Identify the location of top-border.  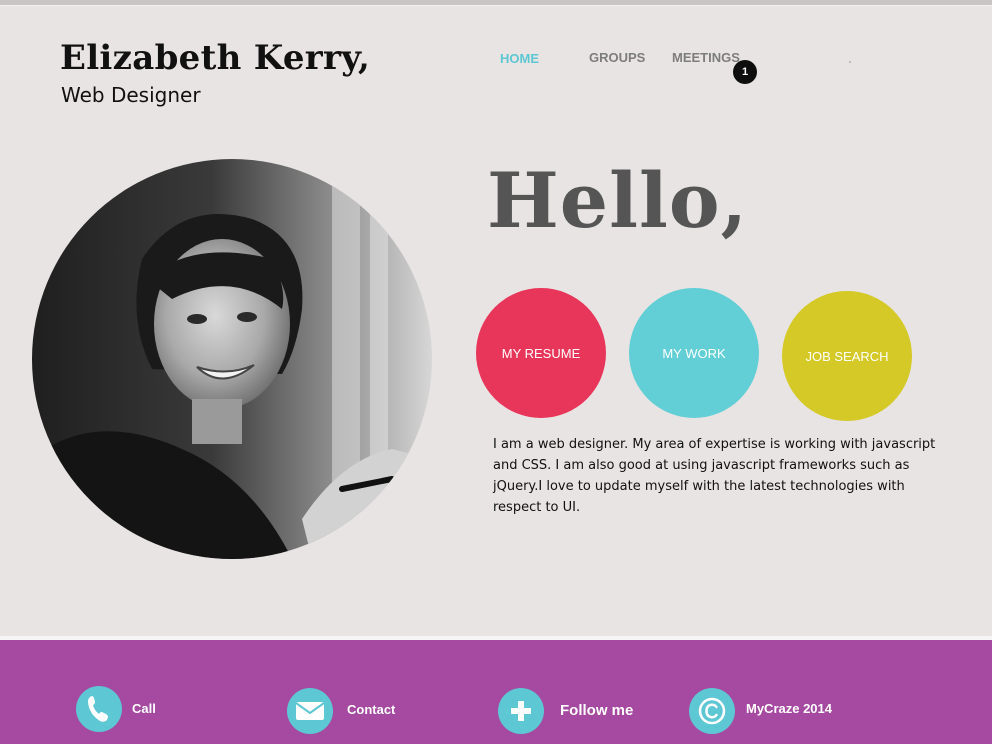
(496, 3).